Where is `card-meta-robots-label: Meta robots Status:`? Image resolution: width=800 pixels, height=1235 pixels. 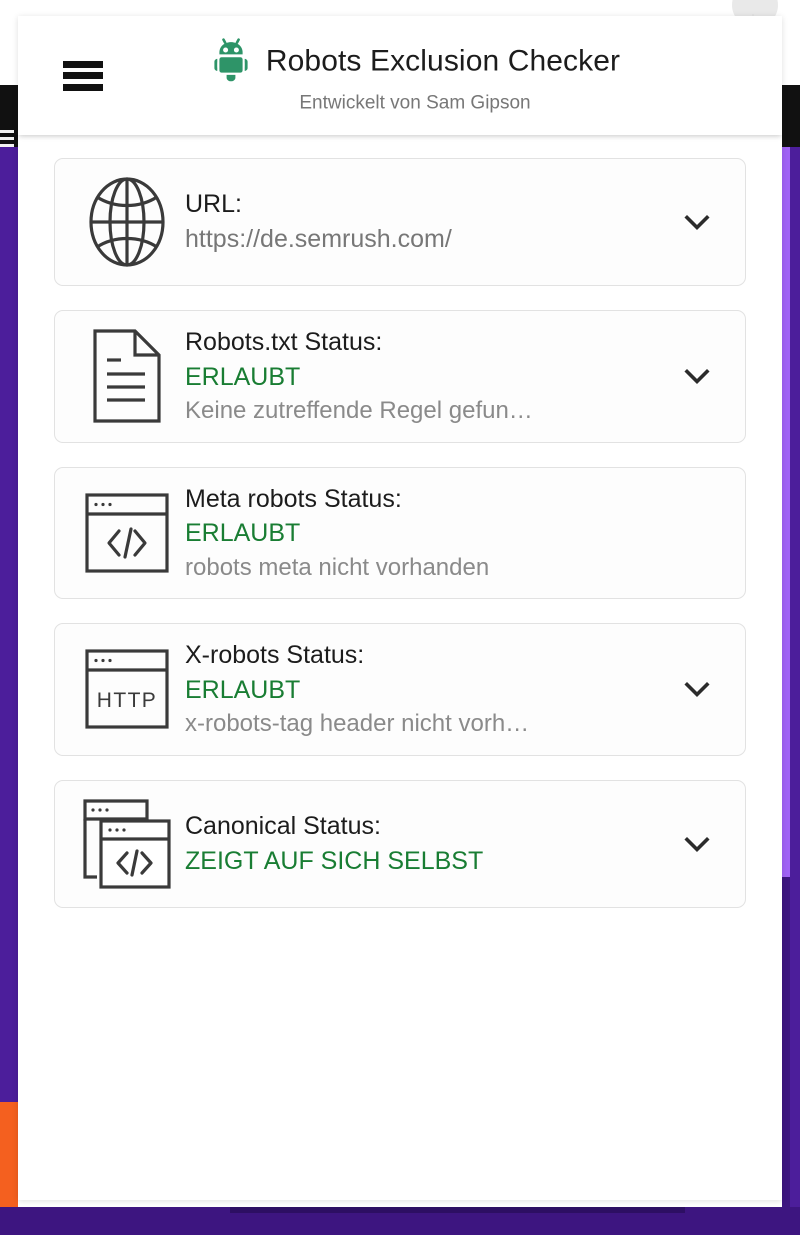
card-meta-robots-label: Meta robots Status: is located at coordinates (293, 498).